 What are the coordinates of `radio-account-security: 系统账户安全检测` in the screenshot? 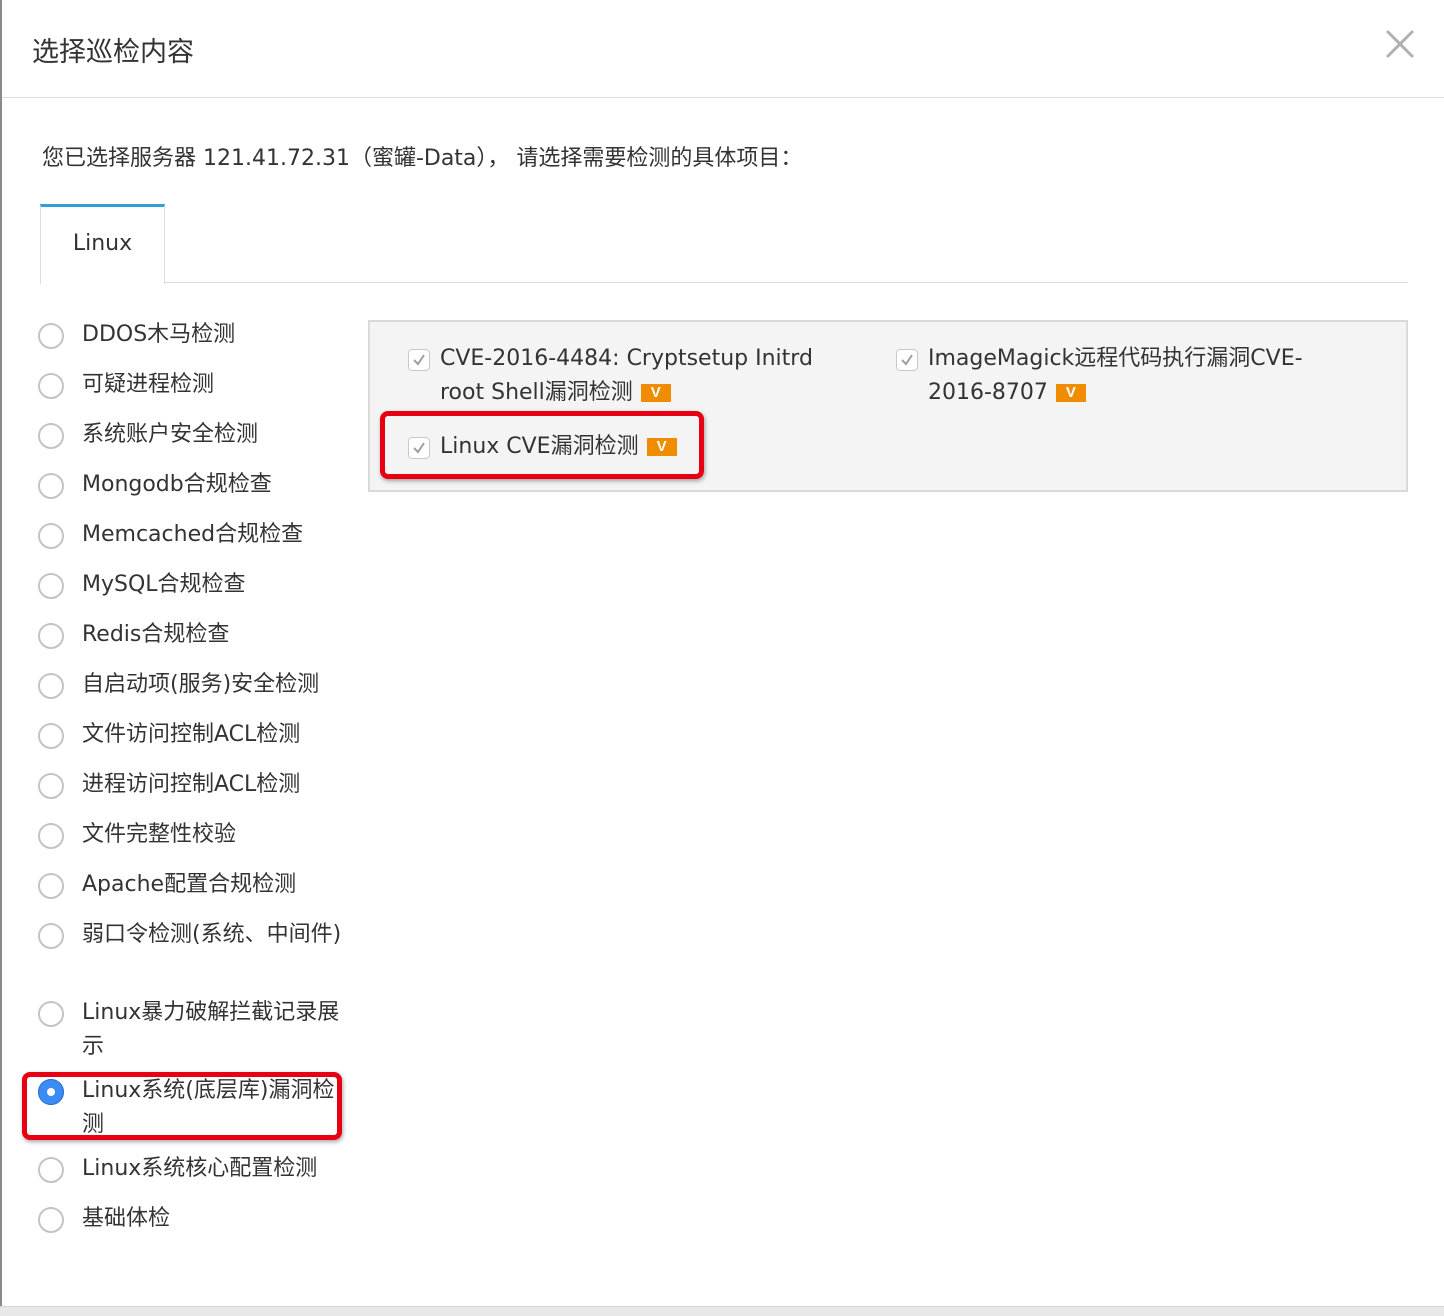 It's located at (190, 435).